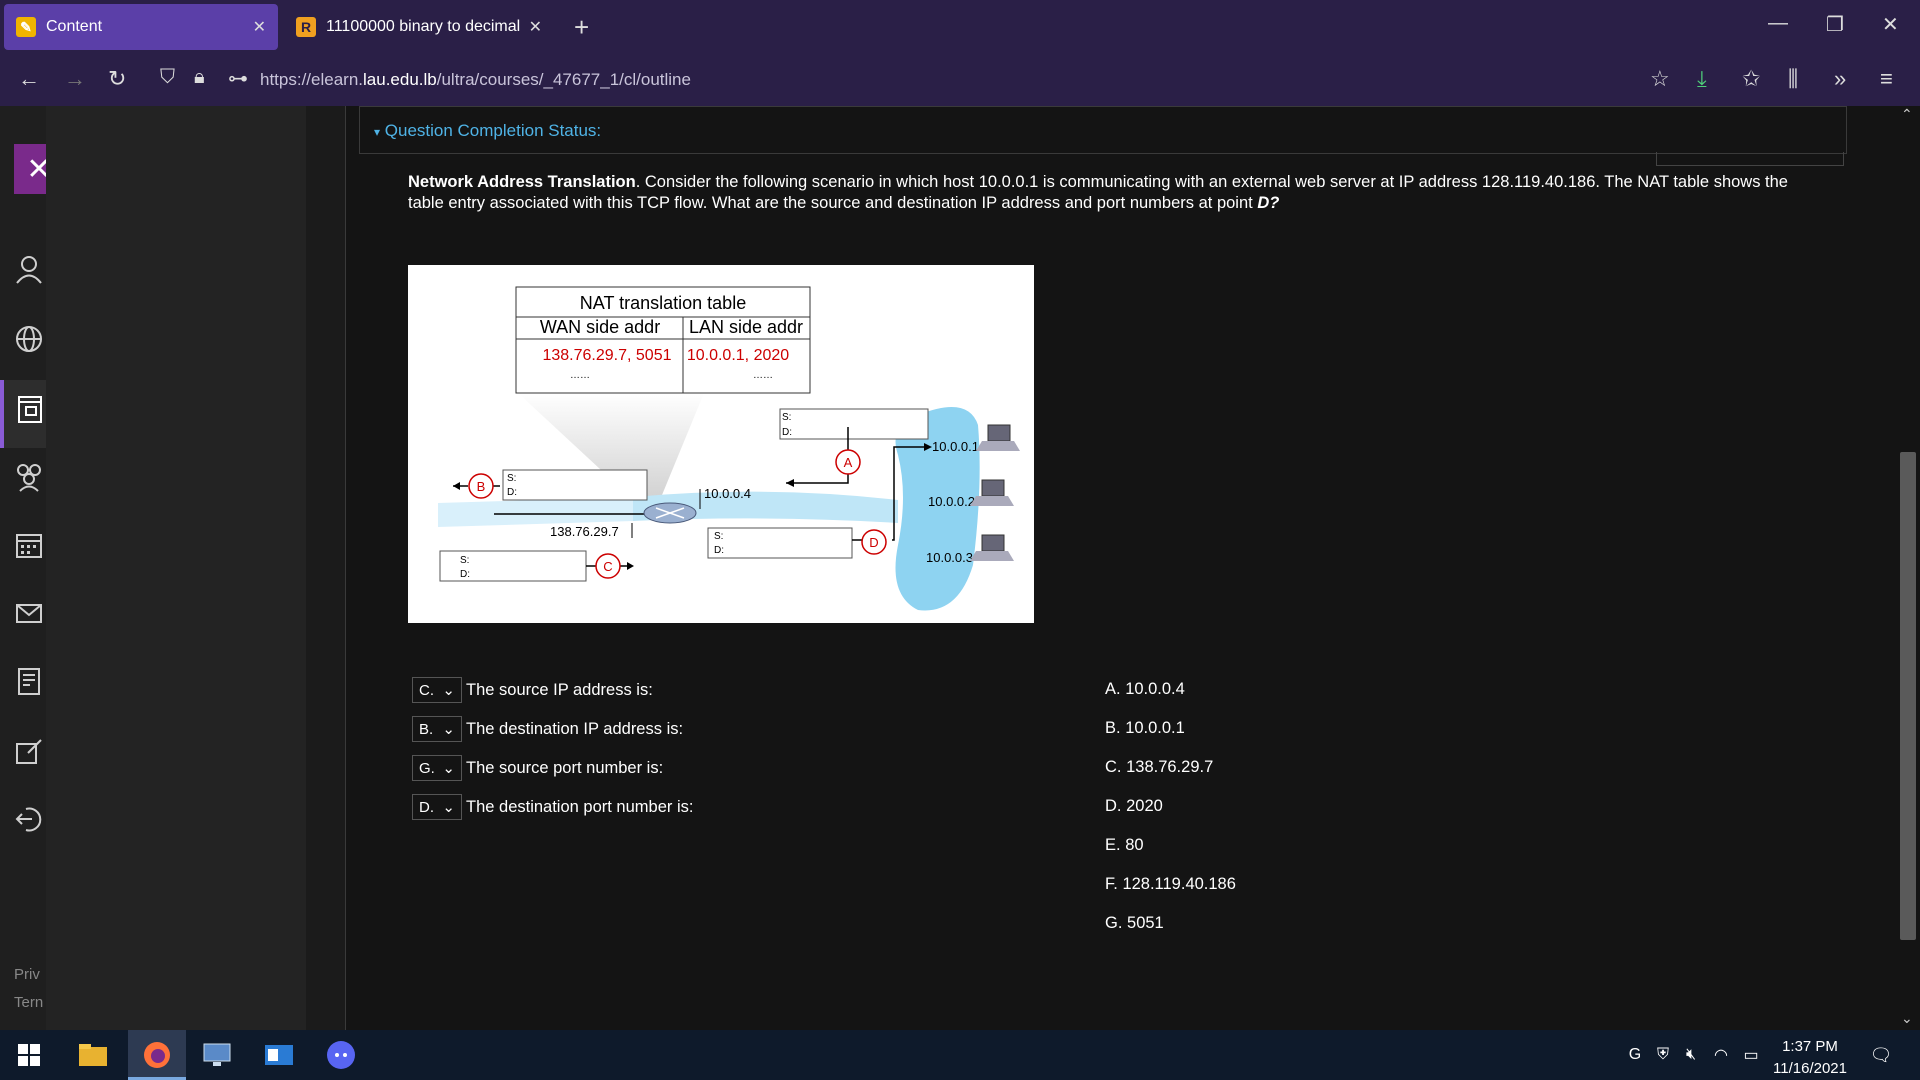 The image size is (1920, 1080). Describe the element at coordinates (1124, 845) in the screenshot. I see `answer-option: E. 80` at that location.